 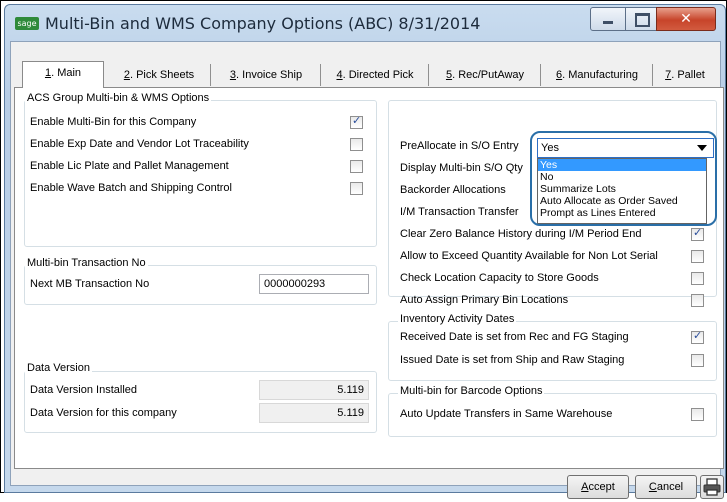 I want to click on display-multibin-qty-label: Display Multi-bin S/O Qty, so click(x=461, y=168).